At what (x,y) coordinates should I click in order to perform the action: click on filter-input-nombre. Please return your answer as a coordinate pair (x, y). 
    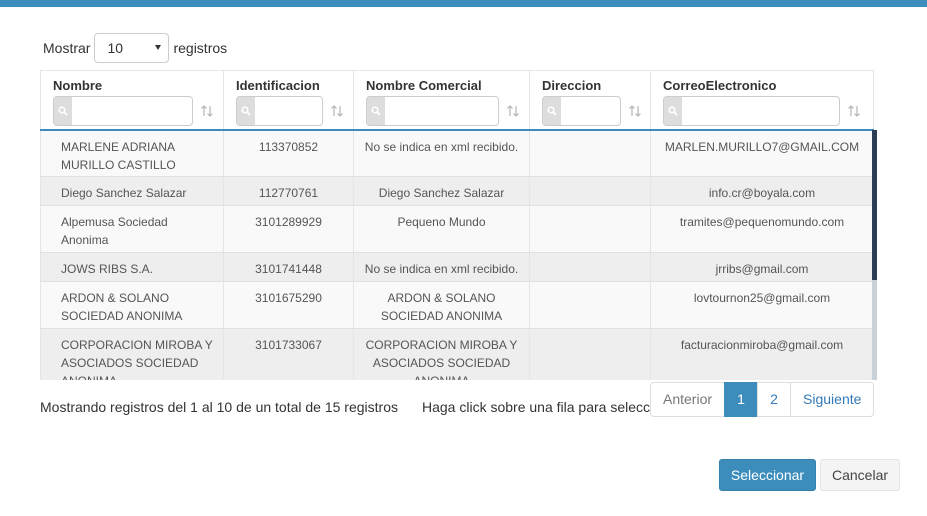
    Looking at the image, I should click on (123, 111).